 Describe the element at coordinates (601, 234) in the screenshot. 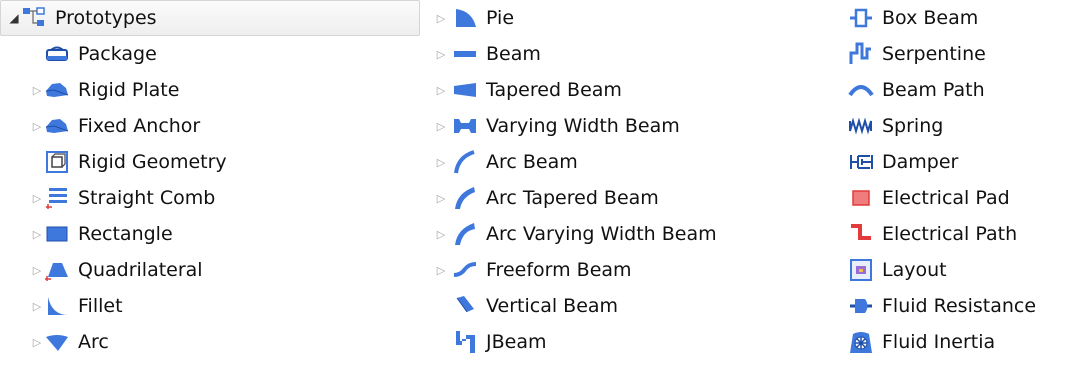

I see `tree-item-label: Arc Varying Width Beam` at that location.